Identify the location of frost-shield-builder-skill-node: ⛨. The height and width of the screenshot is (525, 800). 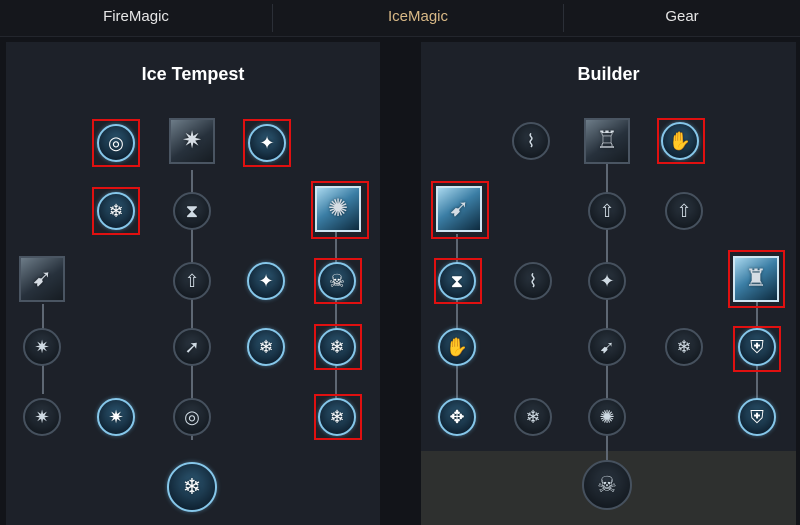
(757, 347).